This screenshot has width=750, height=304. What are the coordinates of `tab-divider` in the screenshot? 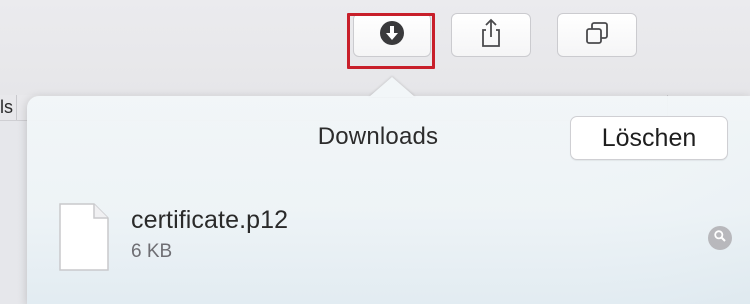 It's located at (16, 107).